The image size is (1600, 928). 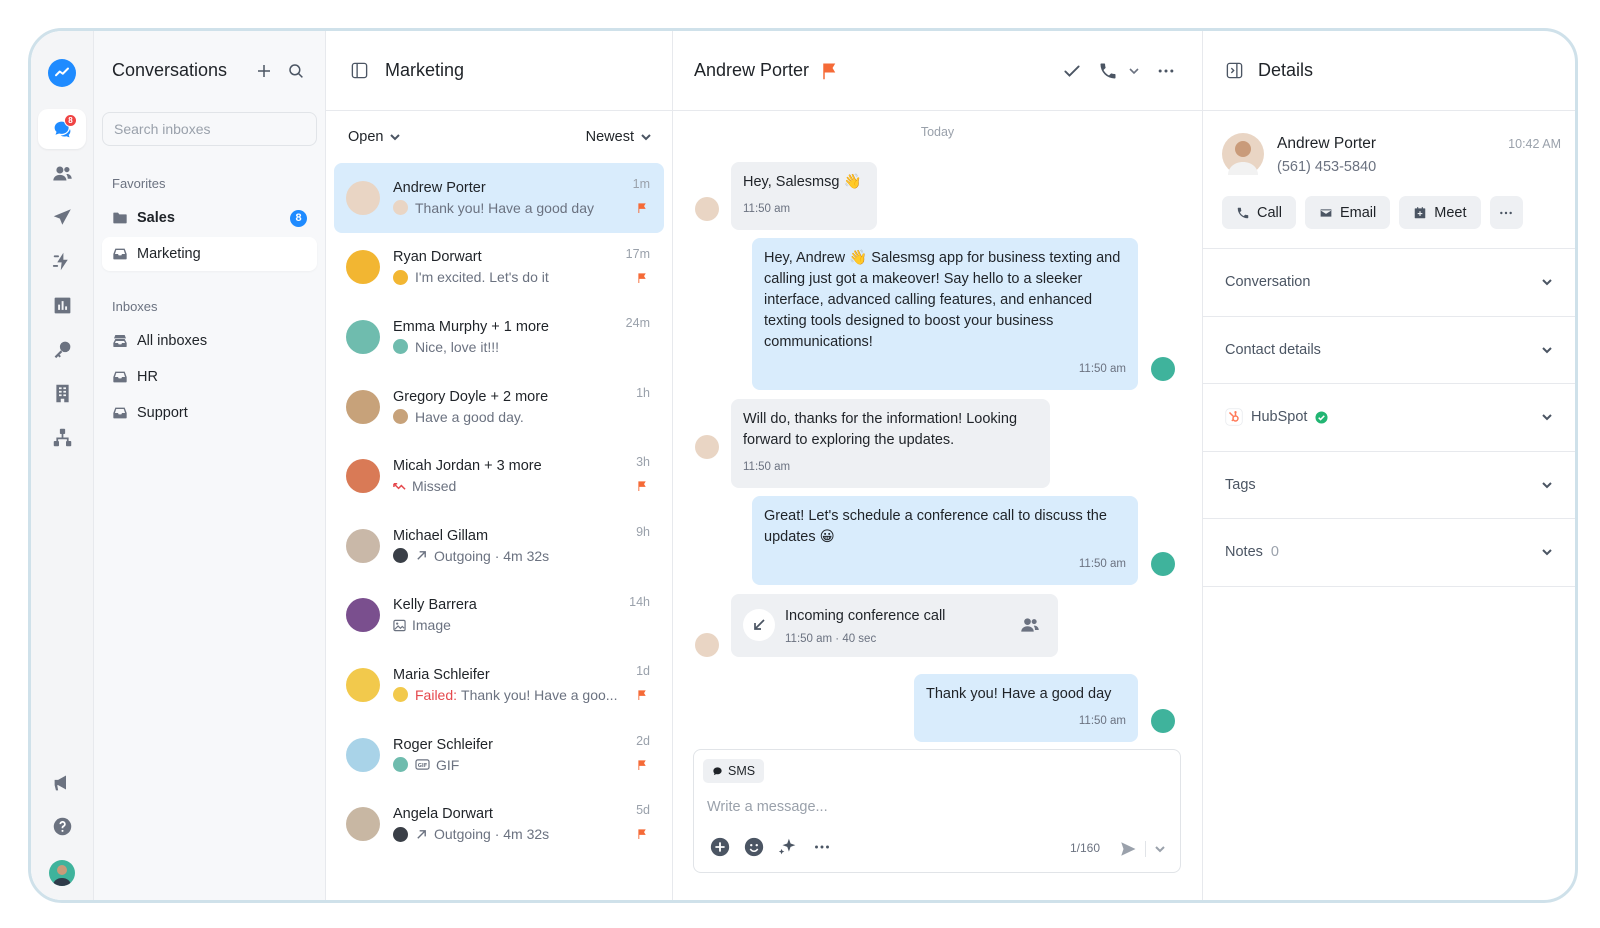 What do you see at coordinates (637, 323) in the screenshot?
I see `conversation-time: 24m` at bounding box center [637, 323].